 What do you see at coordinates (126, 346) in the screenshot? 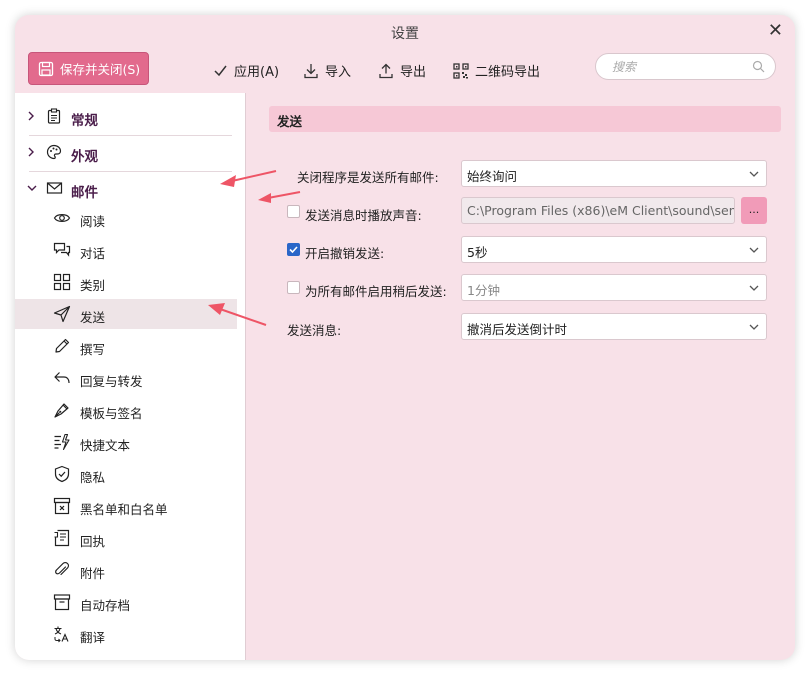
I see `sidebar-item-compose: 撰写` at bounding box center [126, 346].